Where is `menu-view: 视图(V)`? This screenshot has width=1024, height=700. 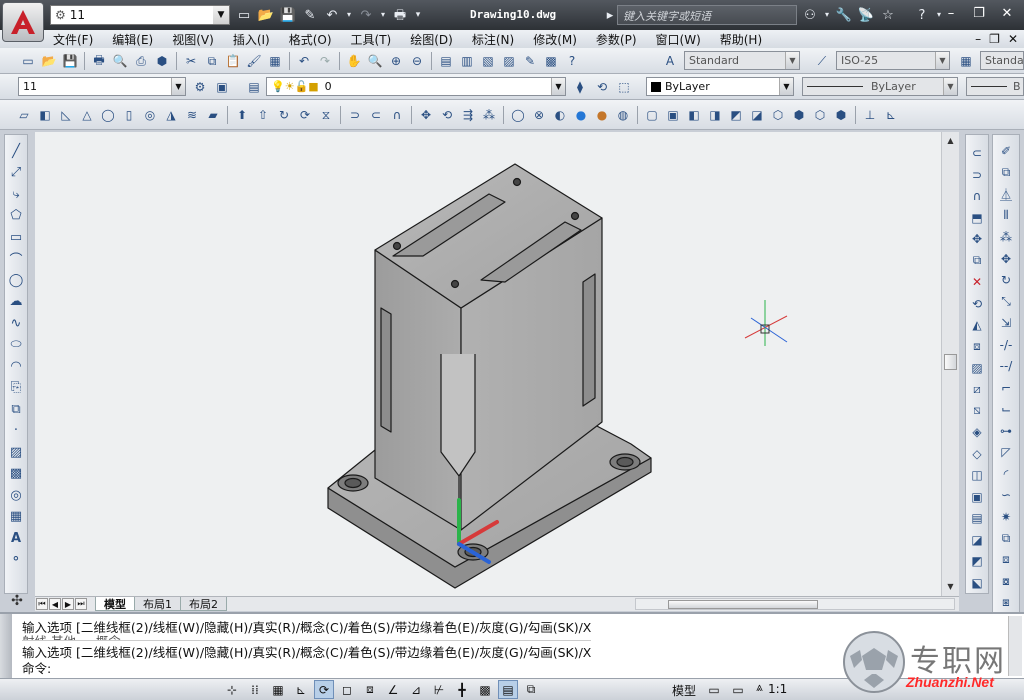 menu-view: 视图(V) is located at coordinates (193, 39).